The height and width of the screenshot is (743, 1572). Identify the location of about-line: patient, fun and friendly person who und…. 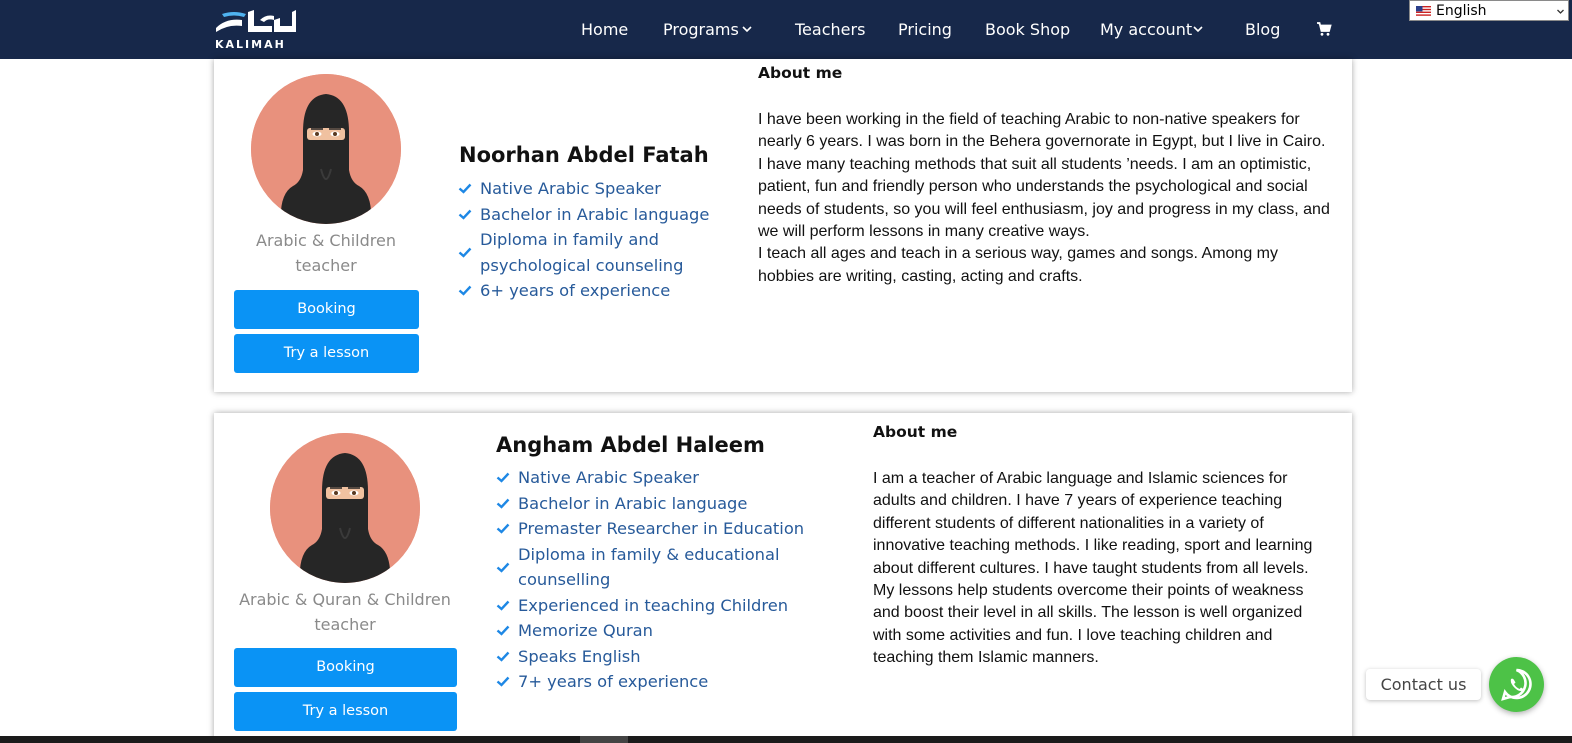
(1033, 187).